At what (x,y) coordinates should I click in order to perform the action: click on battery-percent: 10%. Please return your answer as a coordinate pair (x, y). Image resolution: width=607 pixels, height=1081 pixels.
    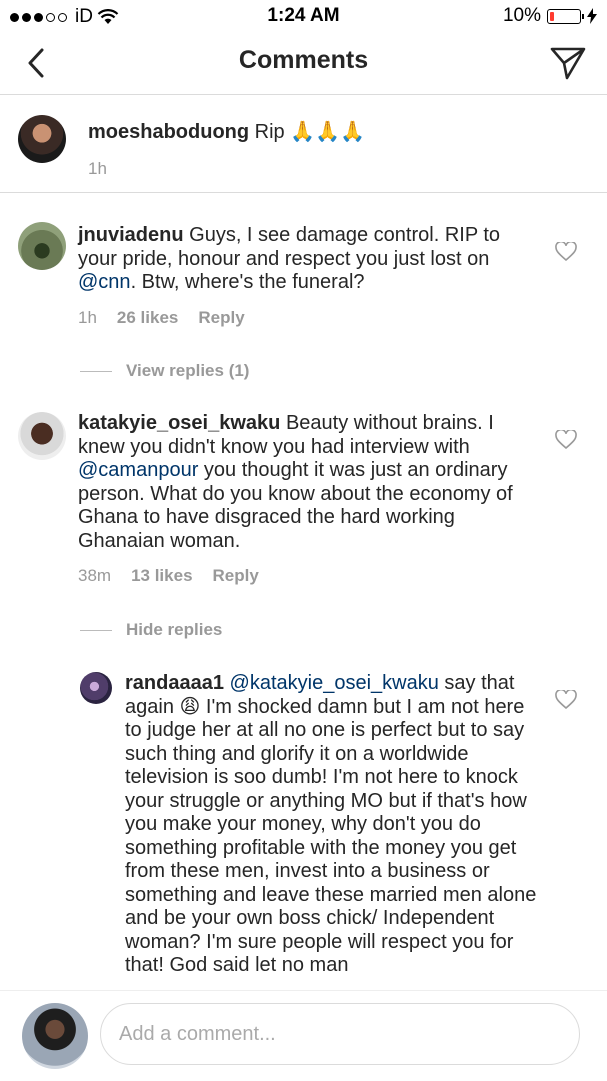
    Looking at the image, I should click on (521, 15).